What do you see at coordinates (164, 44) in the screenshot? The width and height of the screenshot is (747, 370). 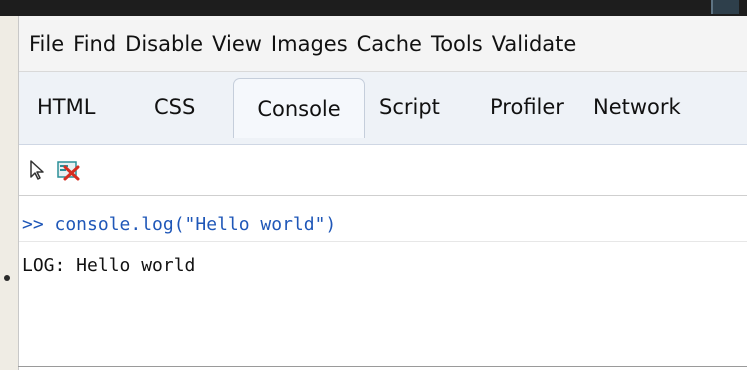 I see `menu-disable: Disable` at bounding box center [164, 44].